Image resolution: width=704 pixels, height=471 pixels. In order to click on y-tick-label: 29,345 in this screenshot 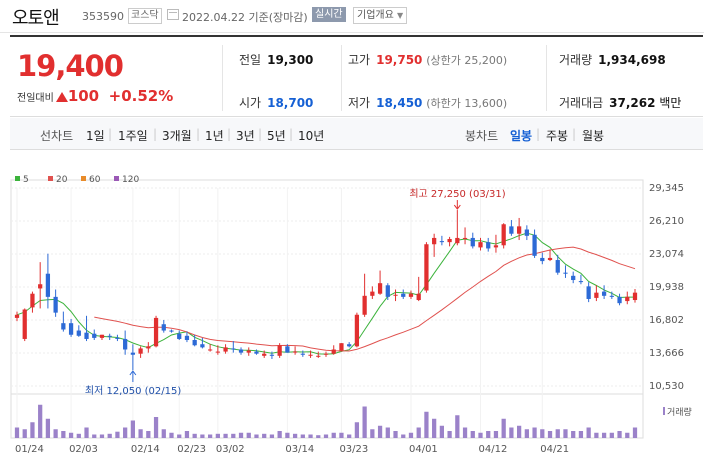, I will do `click(666, 188)`.